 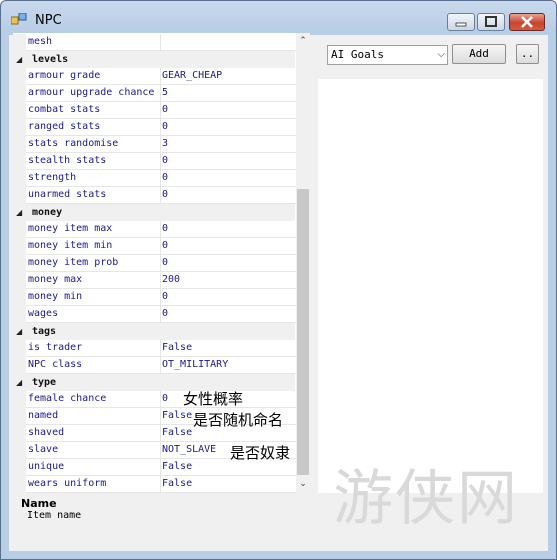 I want to click on annotation-named: 是否随机命名, so click(x=238, y=420).